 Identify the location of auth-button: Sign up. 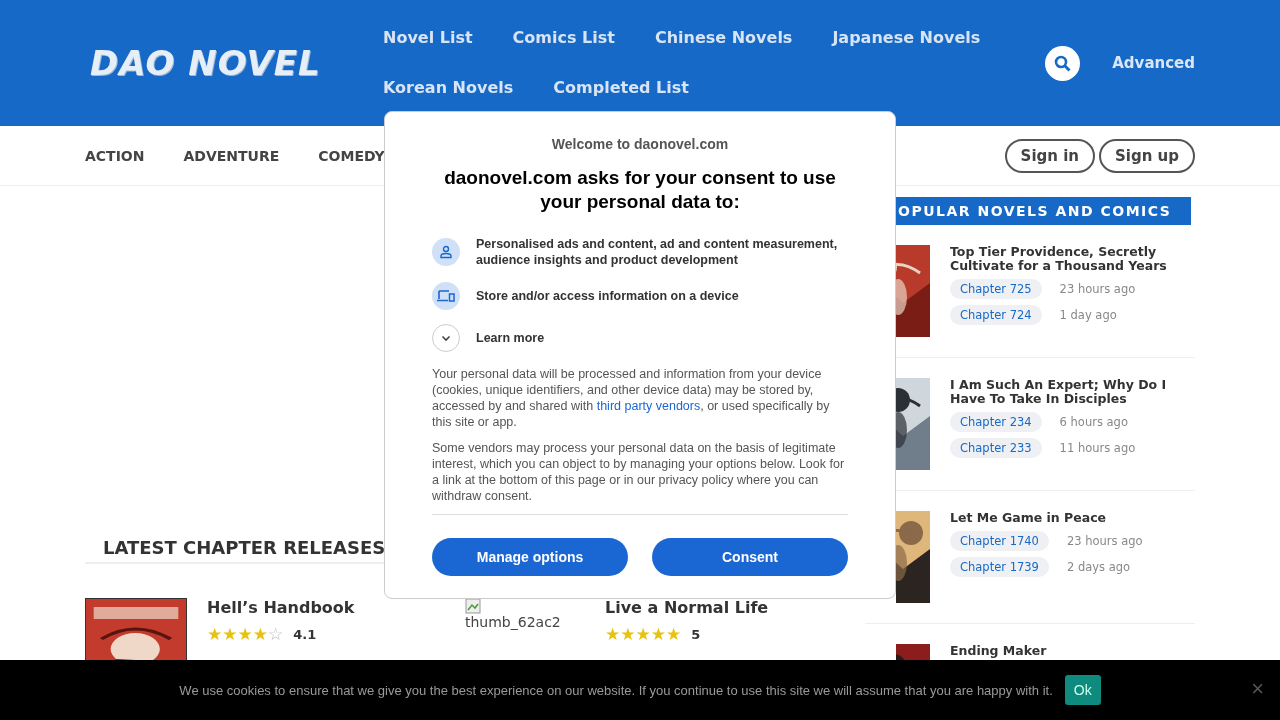
(1147, 155).